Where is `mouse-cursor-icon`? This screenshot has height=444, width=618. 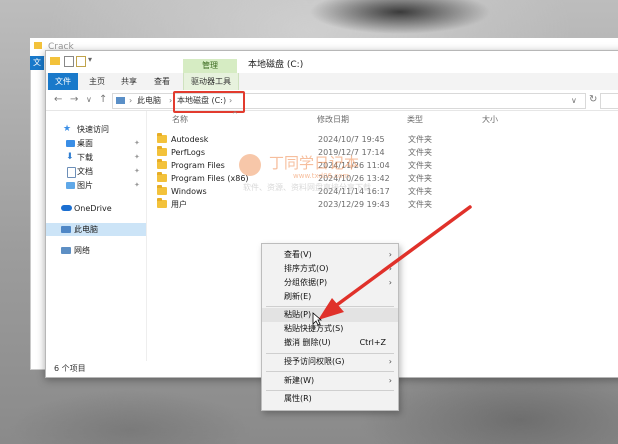
mouse-cursor-icon is located at coordinates (317, 319).